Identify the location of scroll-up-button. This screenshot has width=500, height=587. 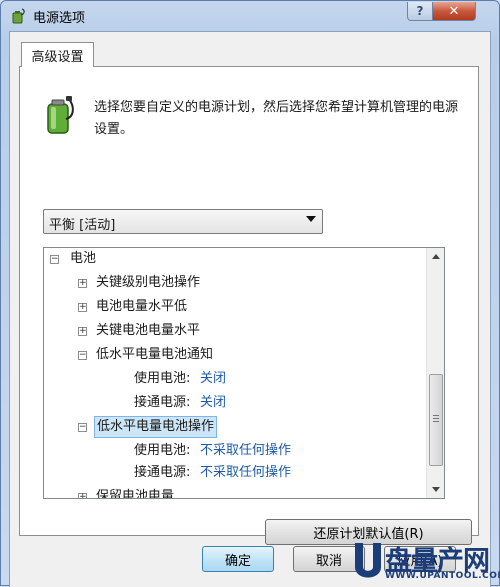
(435, 256).